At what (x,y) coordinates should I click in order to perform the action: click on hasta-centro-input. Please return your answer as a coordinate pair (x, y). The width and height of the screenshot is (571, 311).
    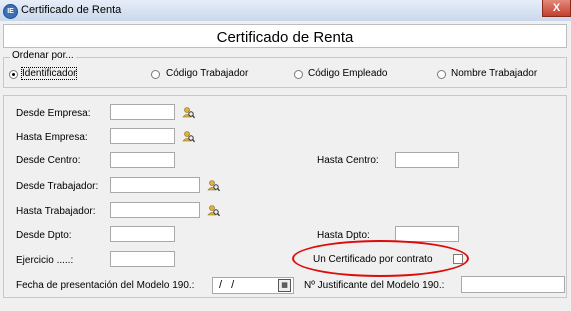
    Looking at the image, I should click on (427, 160).